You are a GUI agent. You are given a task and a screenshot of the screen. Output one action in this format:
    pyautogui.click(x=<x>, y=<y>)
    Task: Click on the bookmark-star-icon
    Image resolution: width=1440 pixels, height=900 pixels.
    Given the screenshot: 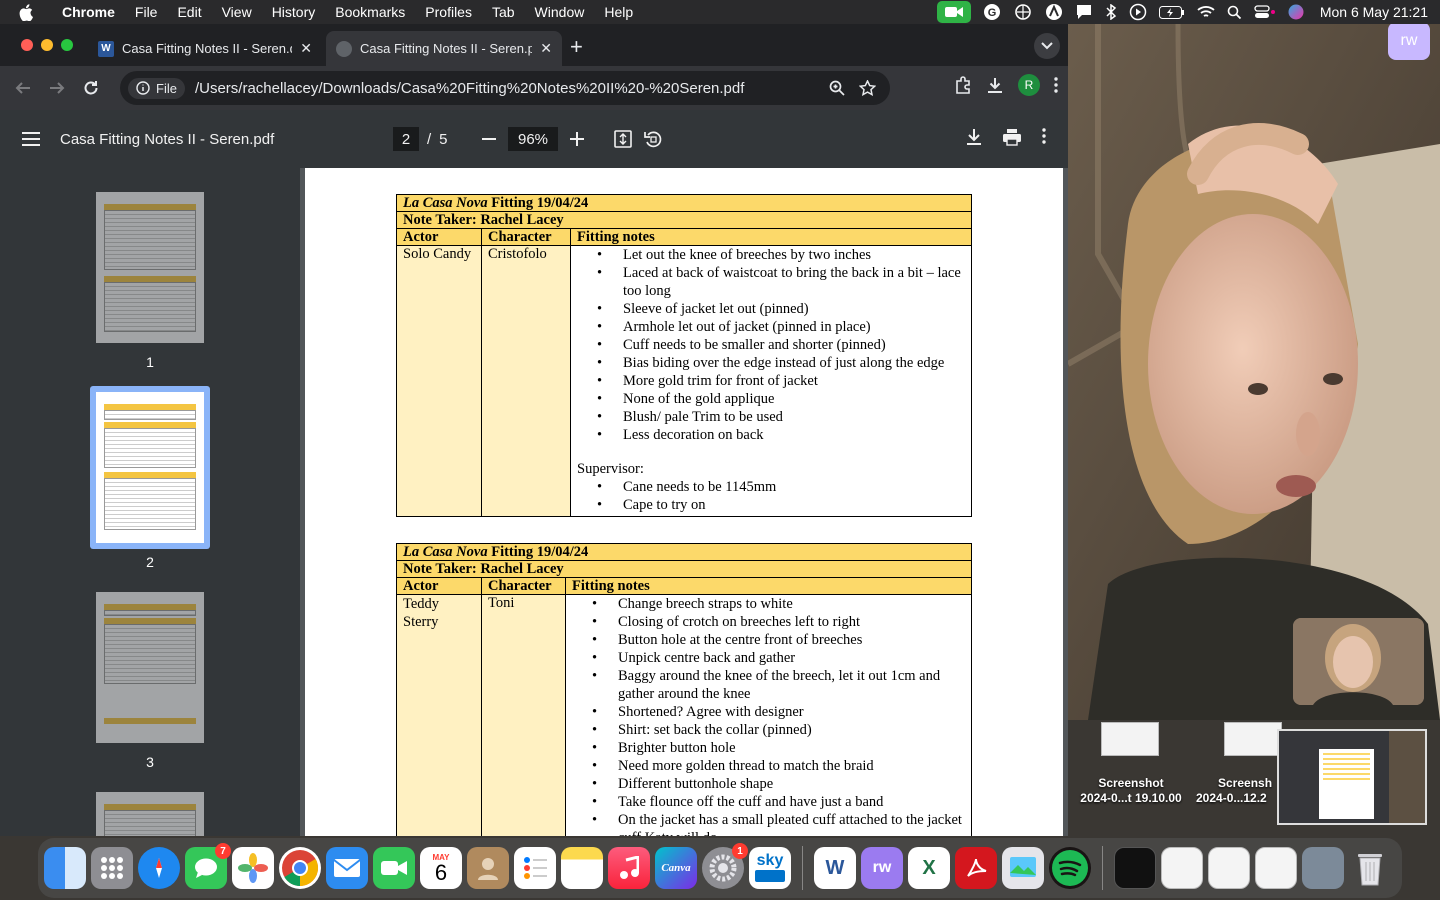 What is the action you would take?
    pyautogui.click(x=867, y=88)
    